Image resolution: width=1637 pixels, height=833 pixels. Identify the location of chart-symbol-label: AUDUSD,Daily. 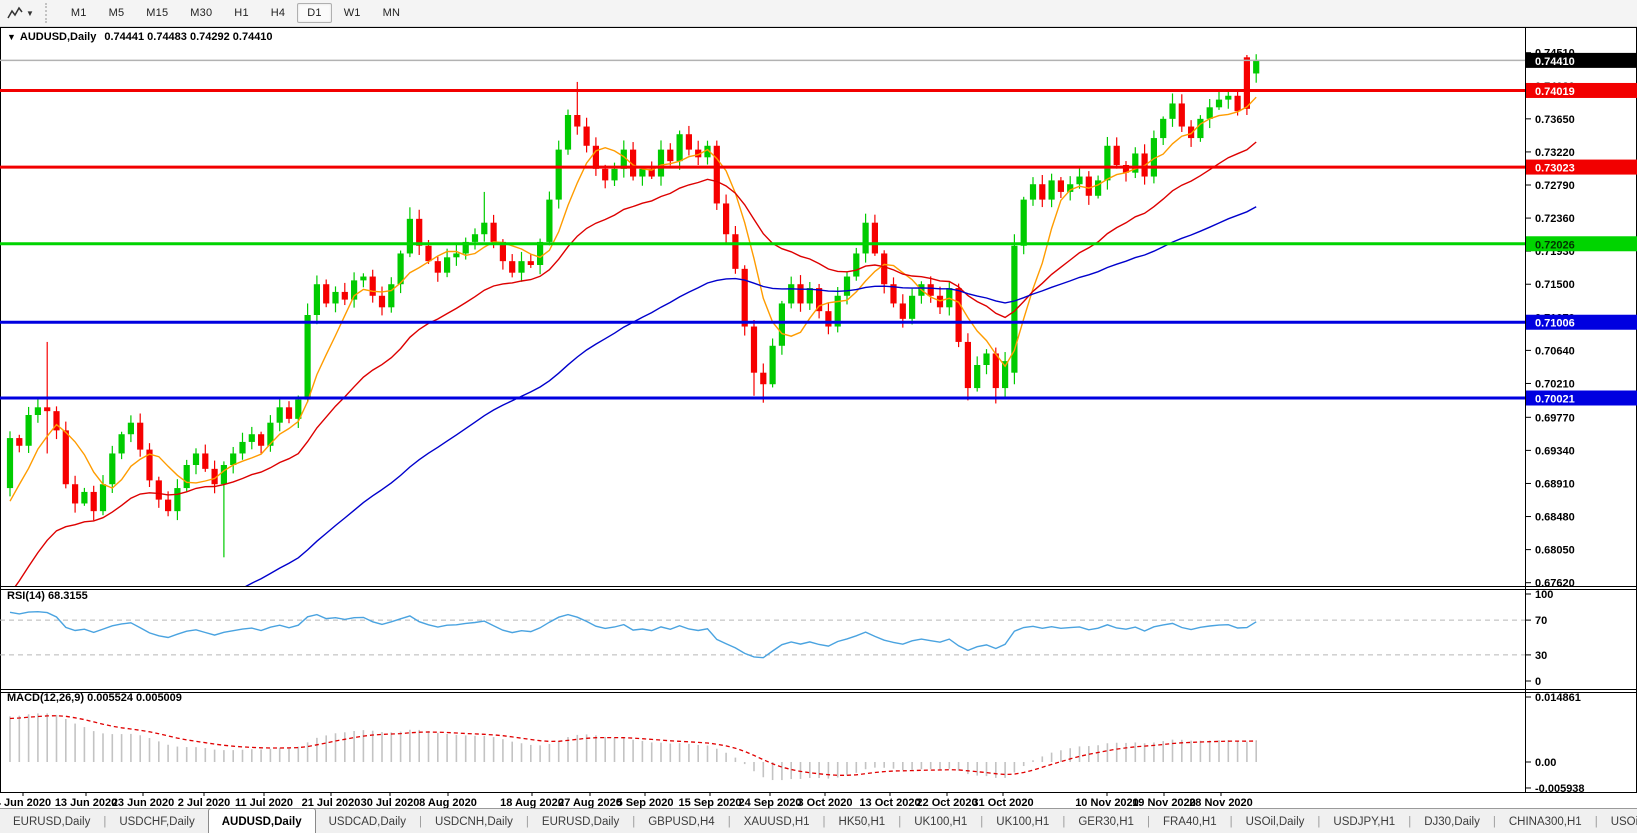
(58, 37).